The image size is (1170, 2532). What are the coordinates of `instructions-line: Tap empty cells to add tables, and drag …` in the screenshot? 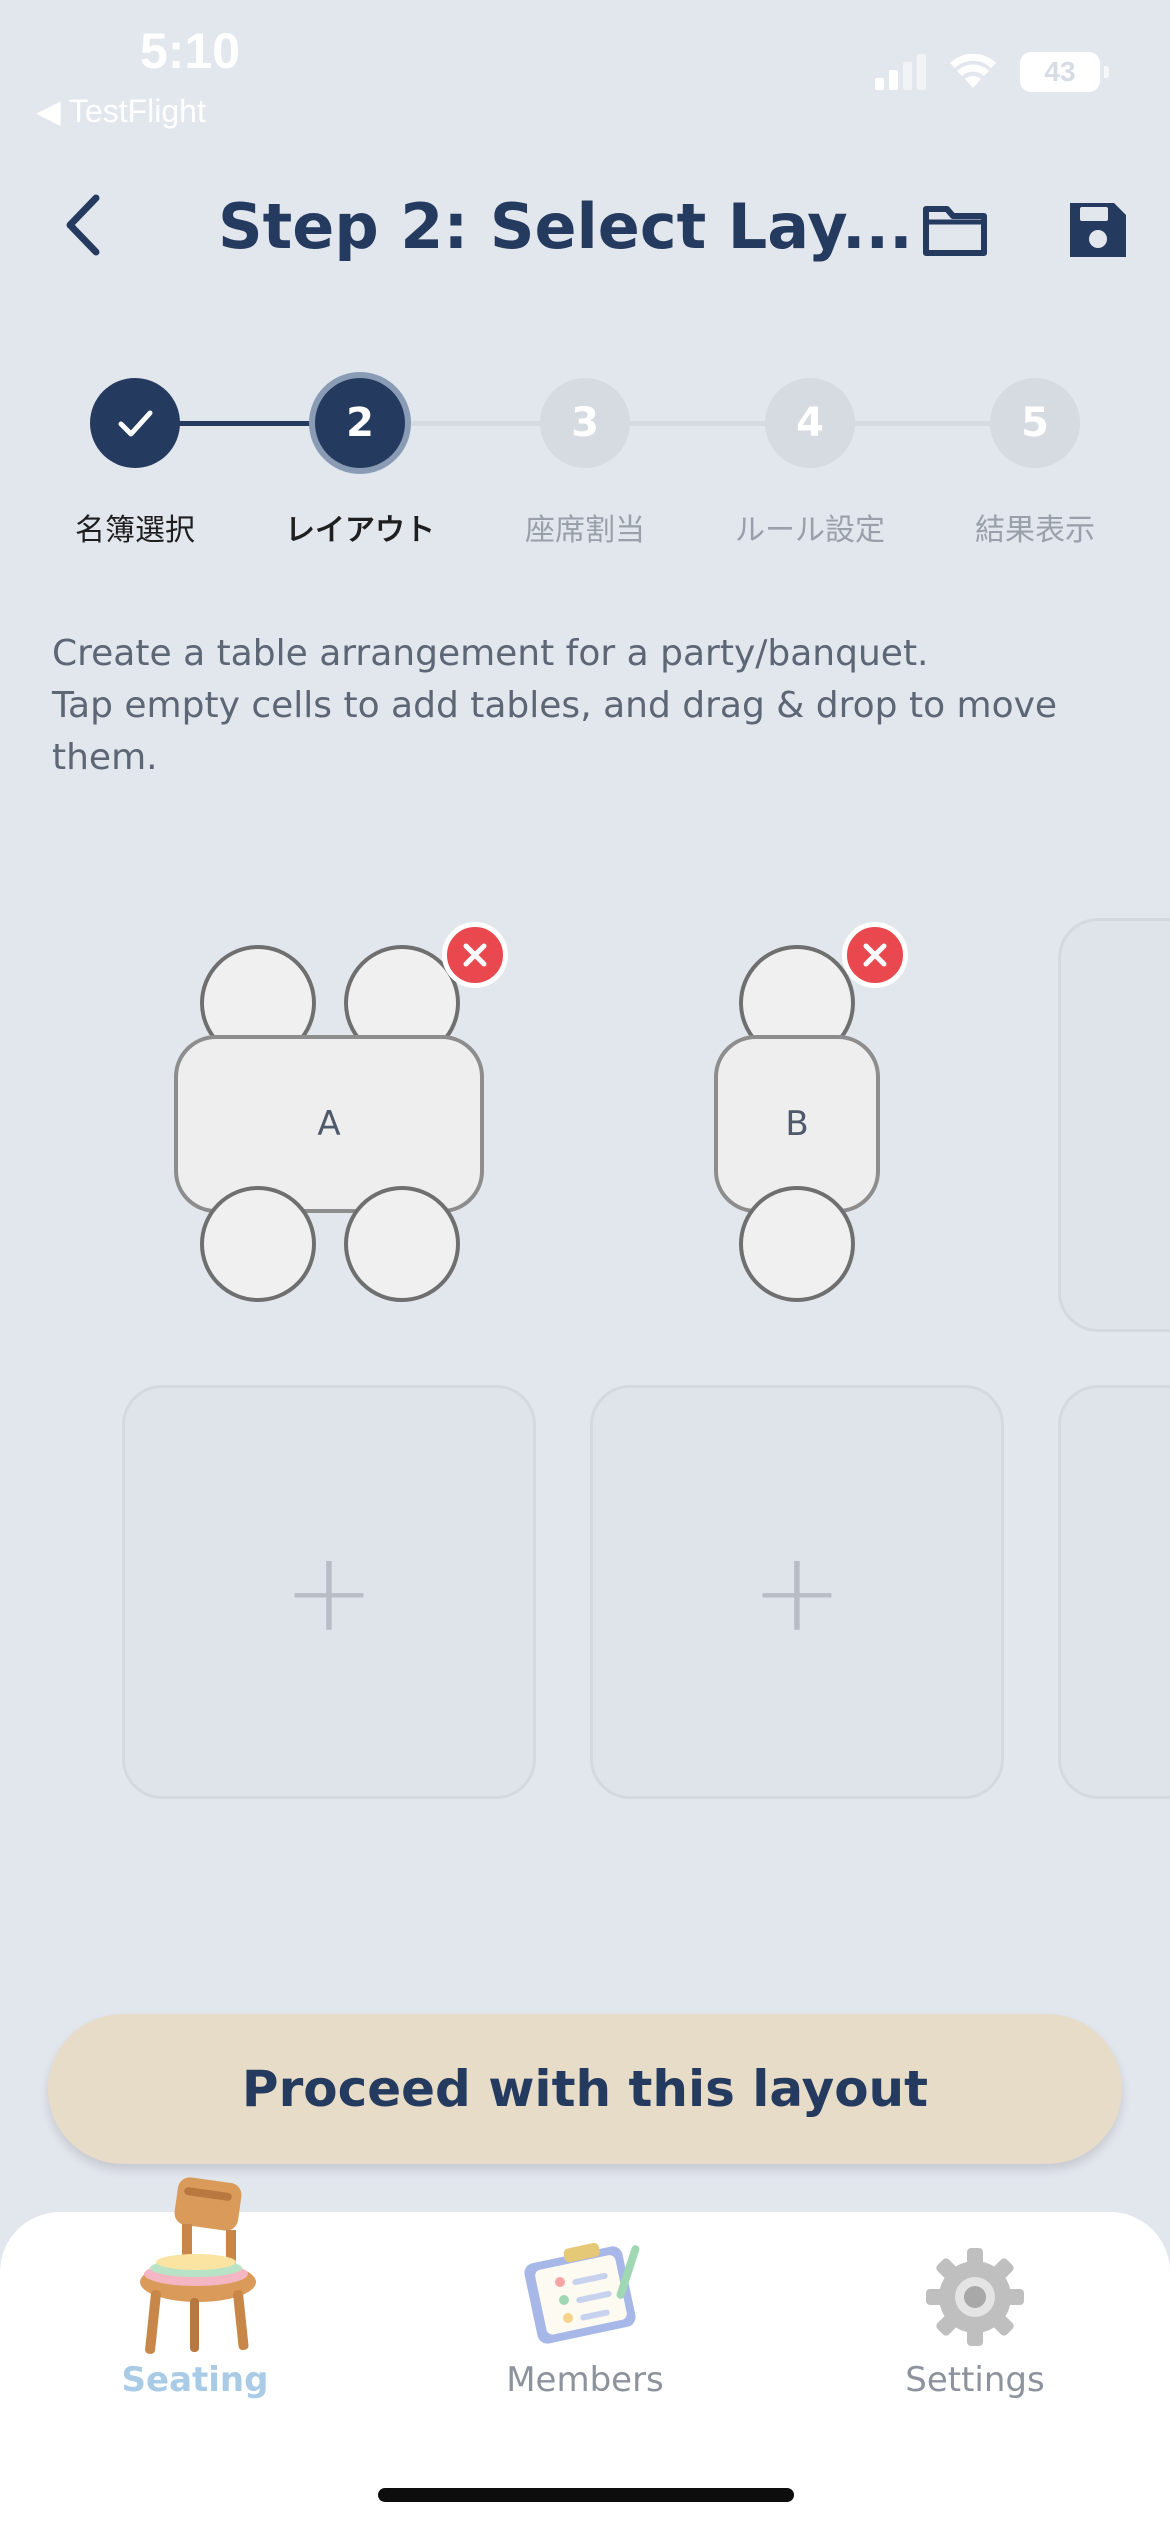 It's located at (555, 731).